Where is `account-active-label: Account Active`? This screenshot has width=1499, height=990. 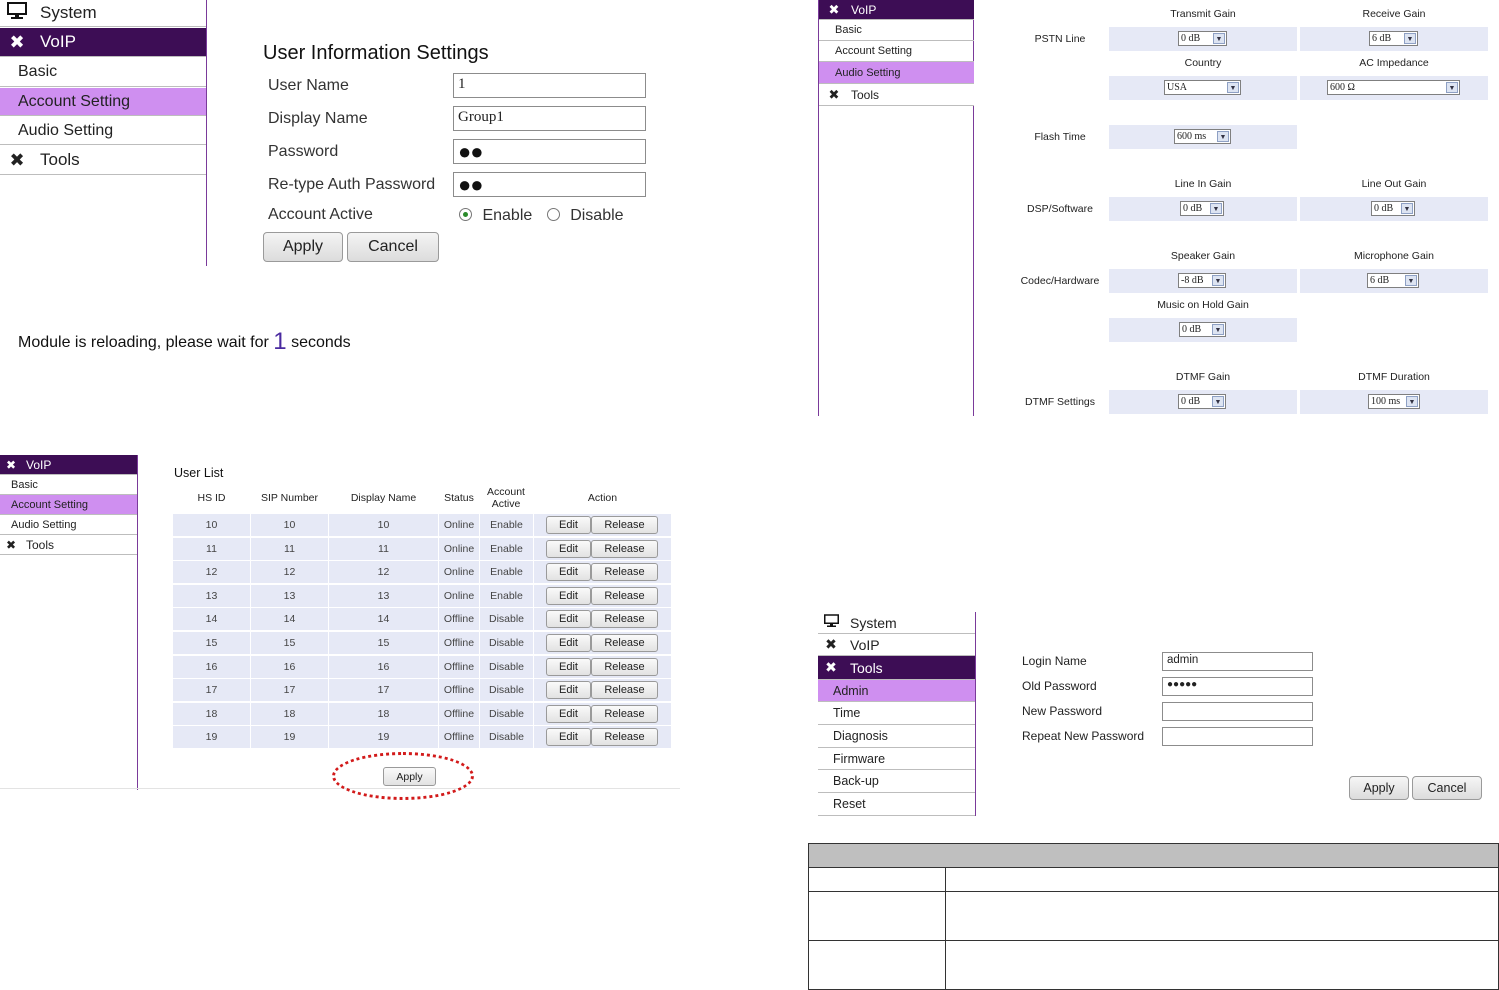 account-active-label: Account Active is located at coordinates (320, 214).